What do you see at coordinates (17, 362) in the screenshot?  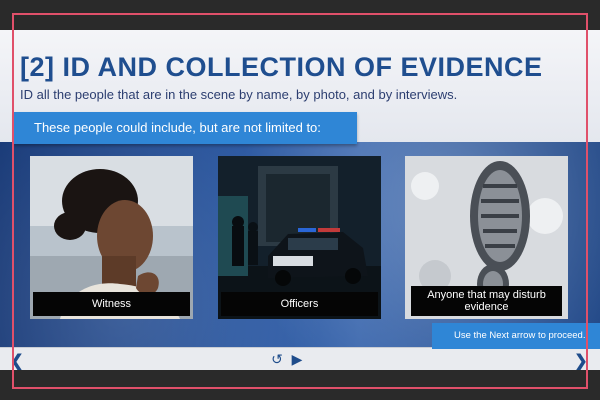 I see `chevron-left-icon: ❮` at bounding box center [17, 362].